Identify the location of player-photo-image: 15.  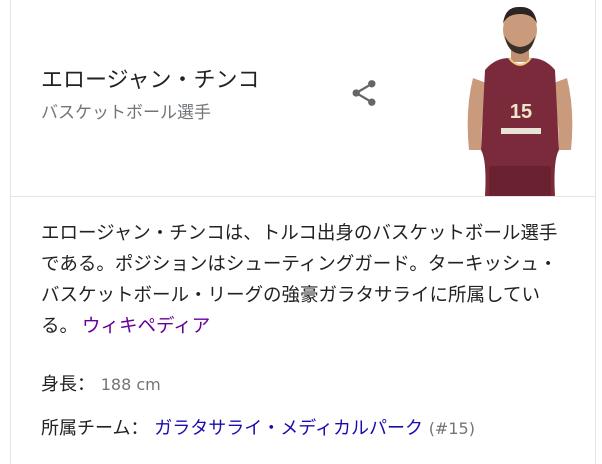
(520, 98).